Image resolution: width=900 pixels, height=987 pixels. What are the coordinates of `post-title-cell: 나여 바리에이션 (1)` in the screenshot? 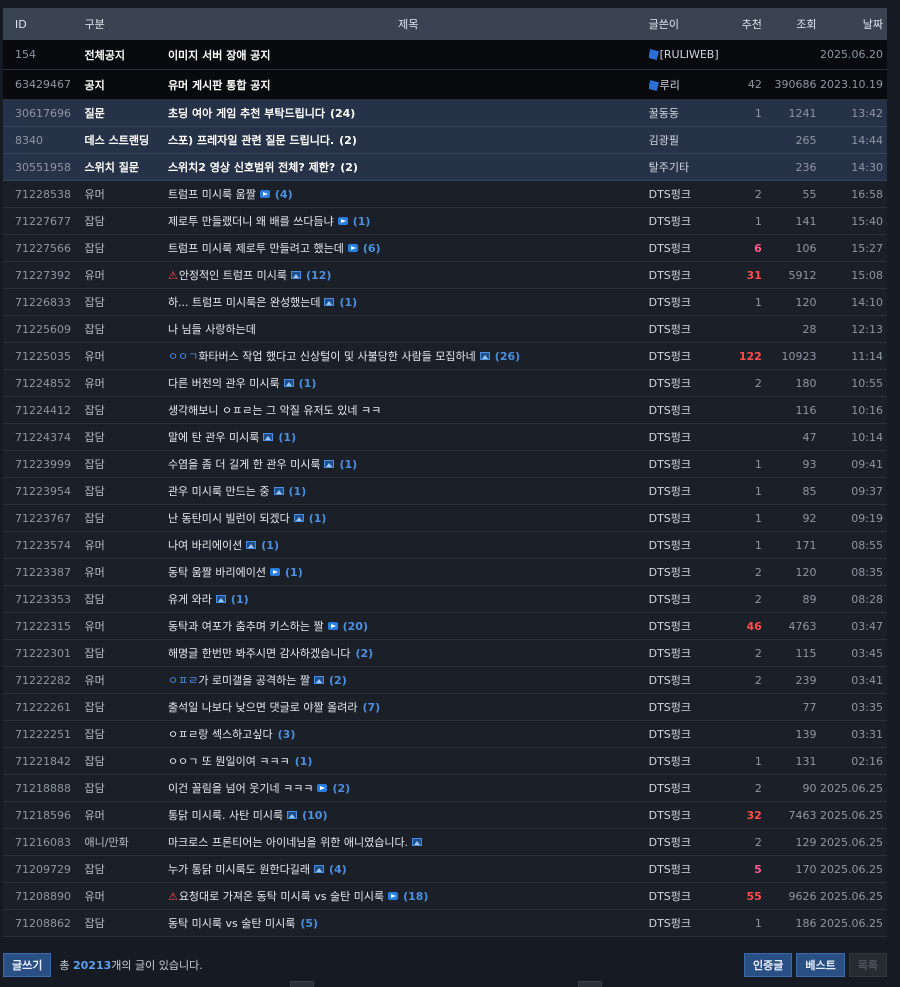 It's located at (408, 545).